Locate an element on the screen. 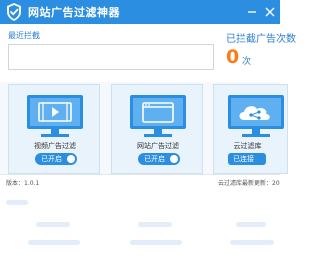 The height and width of the screenshot is (270, 320). recent-blocked-box is located at coordinates (111, 57).